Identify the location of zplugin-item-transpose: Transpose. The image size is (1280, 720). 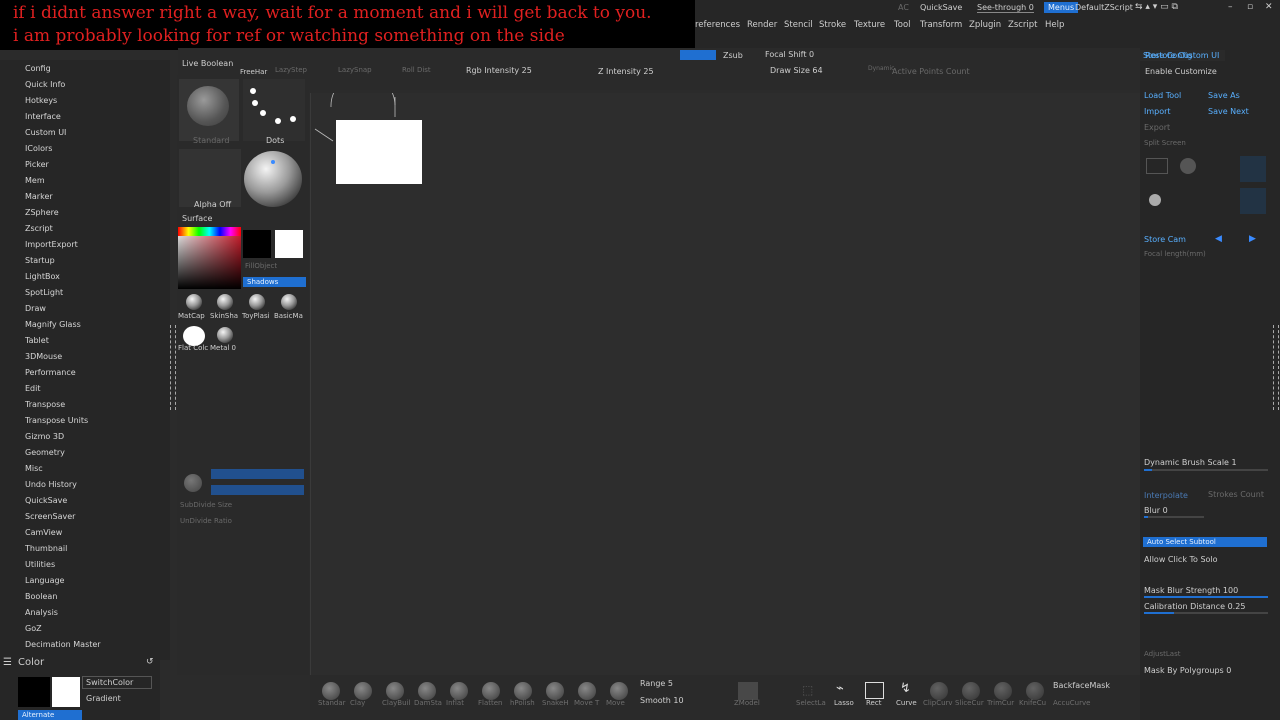
(45, 404).